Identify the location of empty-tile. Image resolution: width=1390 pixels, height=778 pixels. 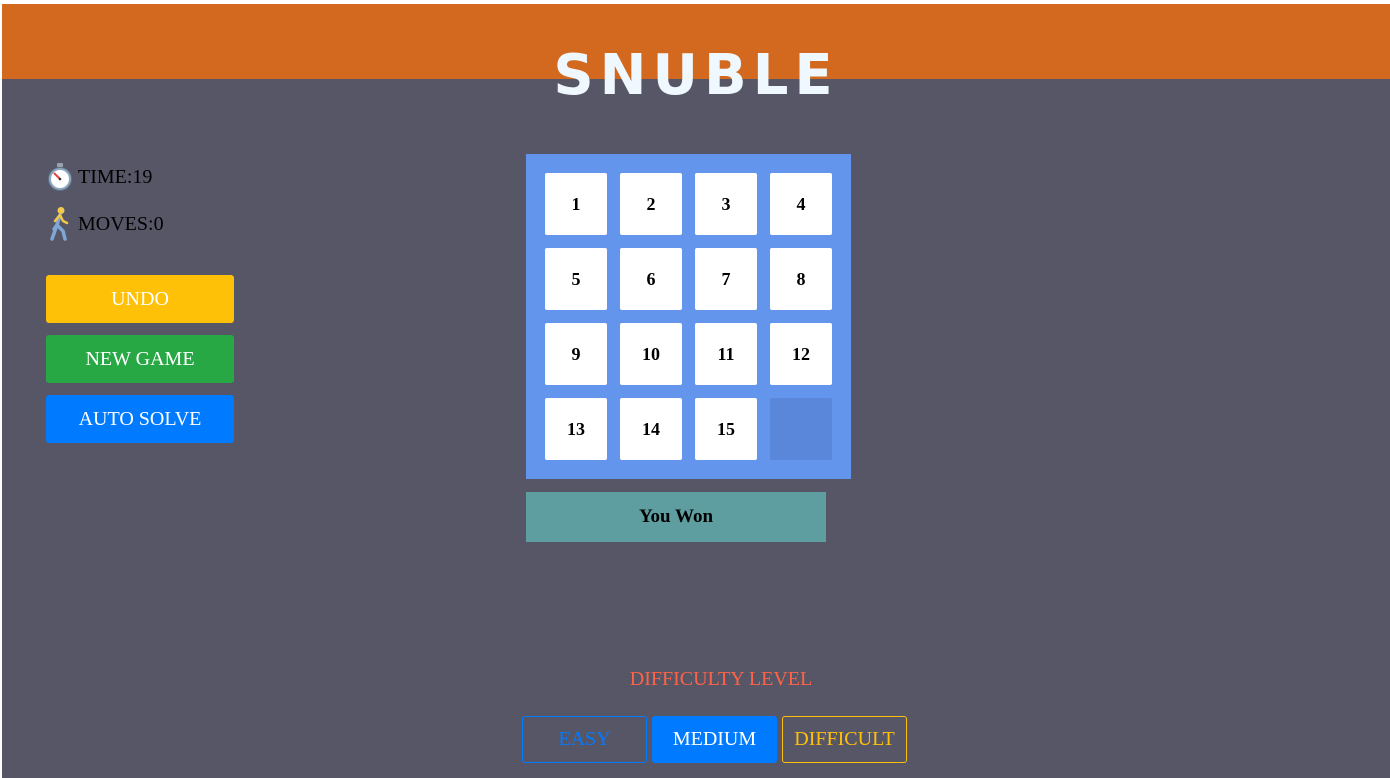
(801, 429).